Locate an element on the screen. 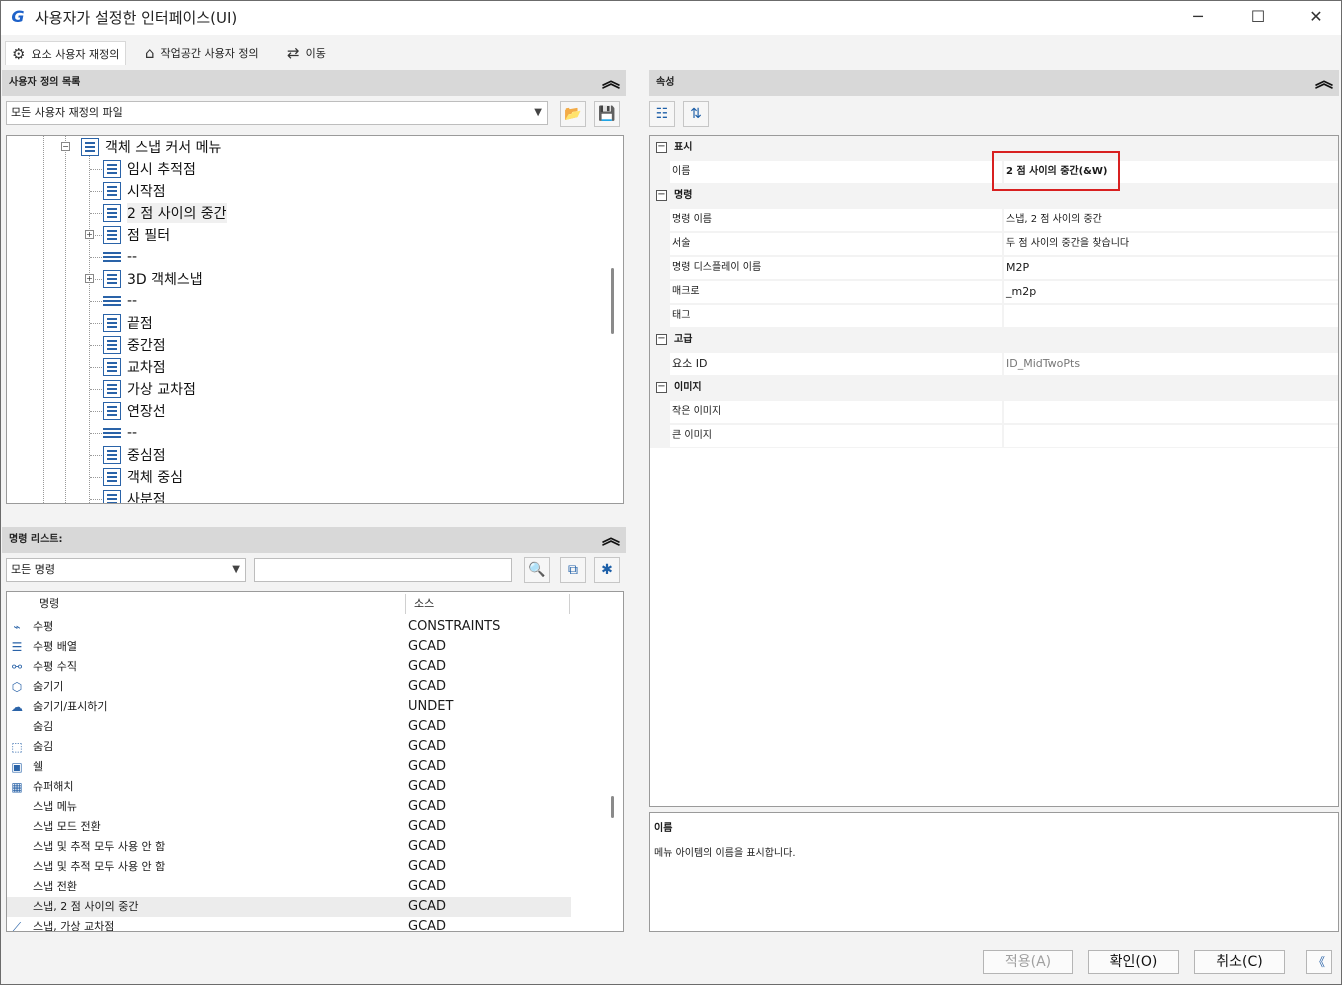 Image resolution: width=1342 pixels, height=985 pixels. property-value: 두 점 사이의 중간을 찾습니다 is located at coordinates (1171, 244).